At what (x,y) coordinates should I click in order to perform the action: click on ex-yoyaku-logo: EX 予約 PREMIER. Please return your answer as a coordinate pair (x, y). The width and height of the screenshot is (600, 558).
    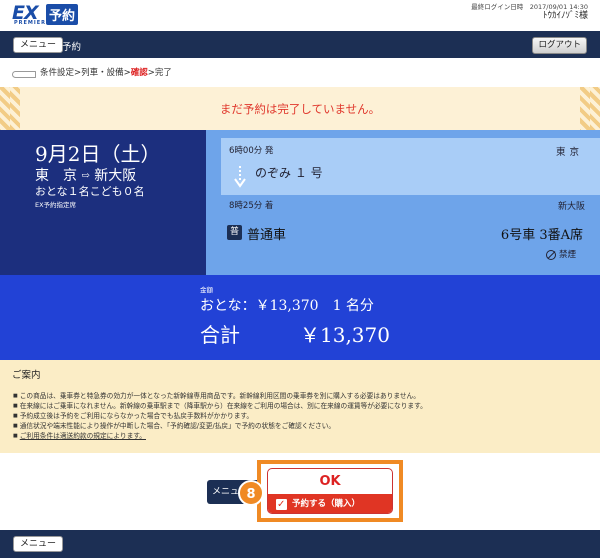
    Looking at the image, I should click on (46, 14).